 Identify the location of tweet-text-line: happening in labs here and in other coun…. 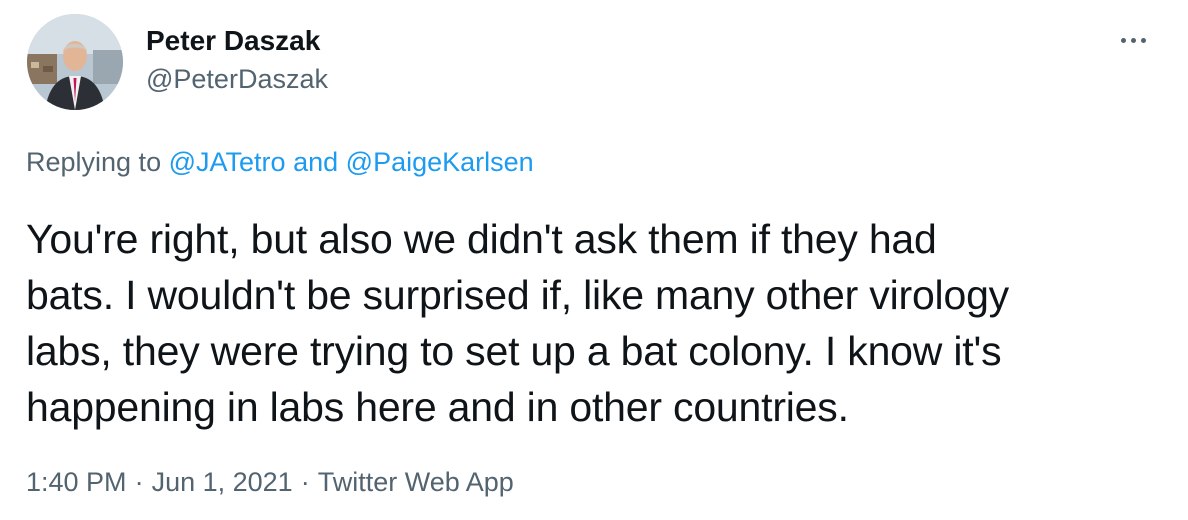
(437, 407).